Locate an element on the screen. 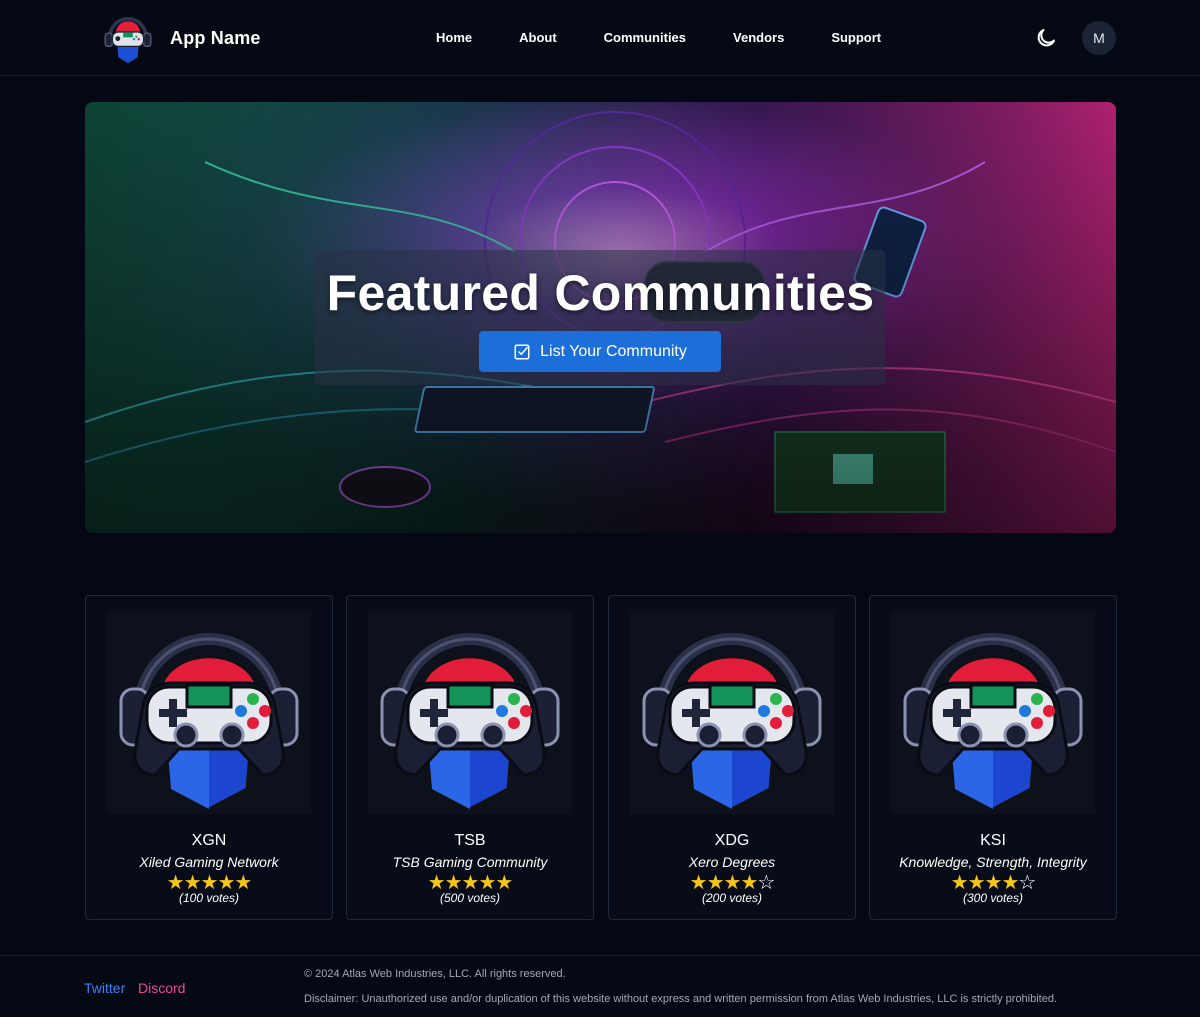 The width and height of the screenshot is (1200, 1017). hero-title: Featured Communities is located at coordinates (600, 293).